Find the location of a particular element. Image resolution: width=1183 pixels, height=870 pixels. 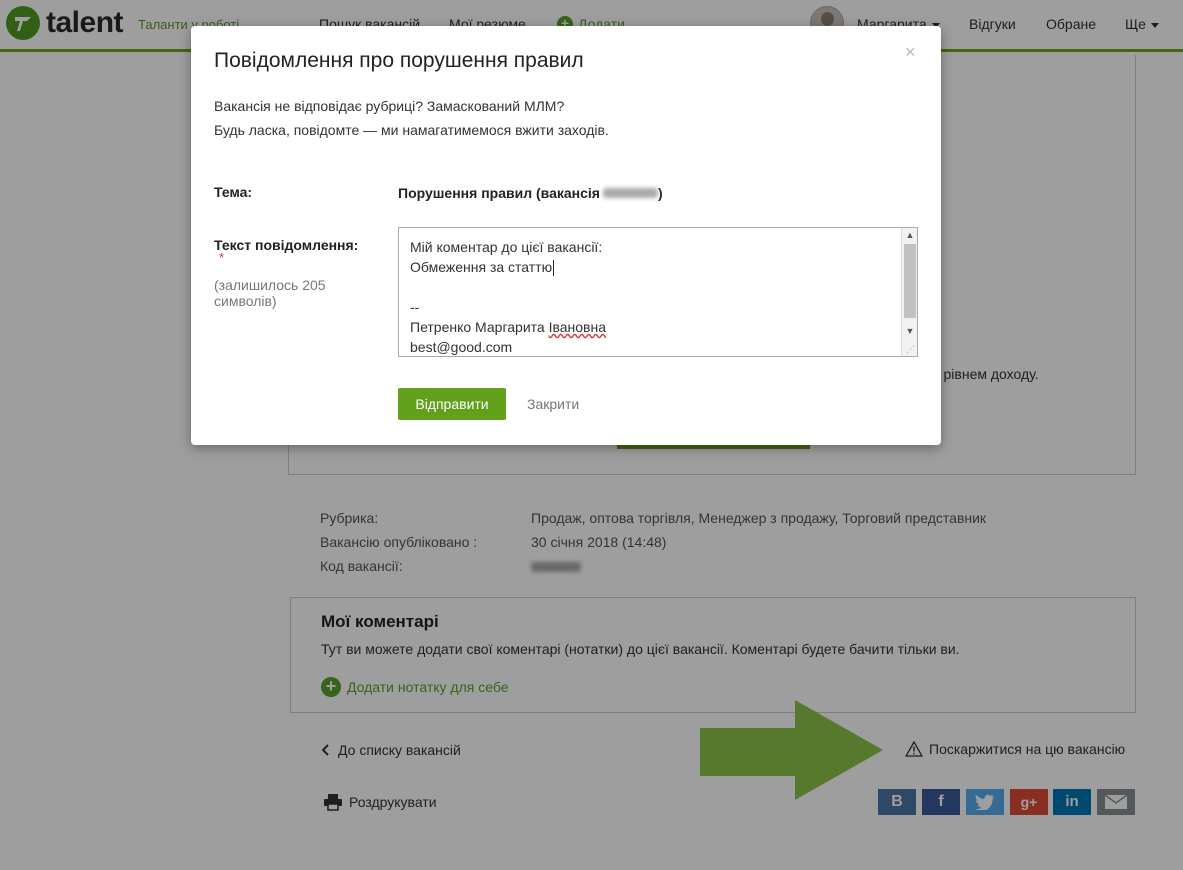

message-line is located at coordinates (508, 287).